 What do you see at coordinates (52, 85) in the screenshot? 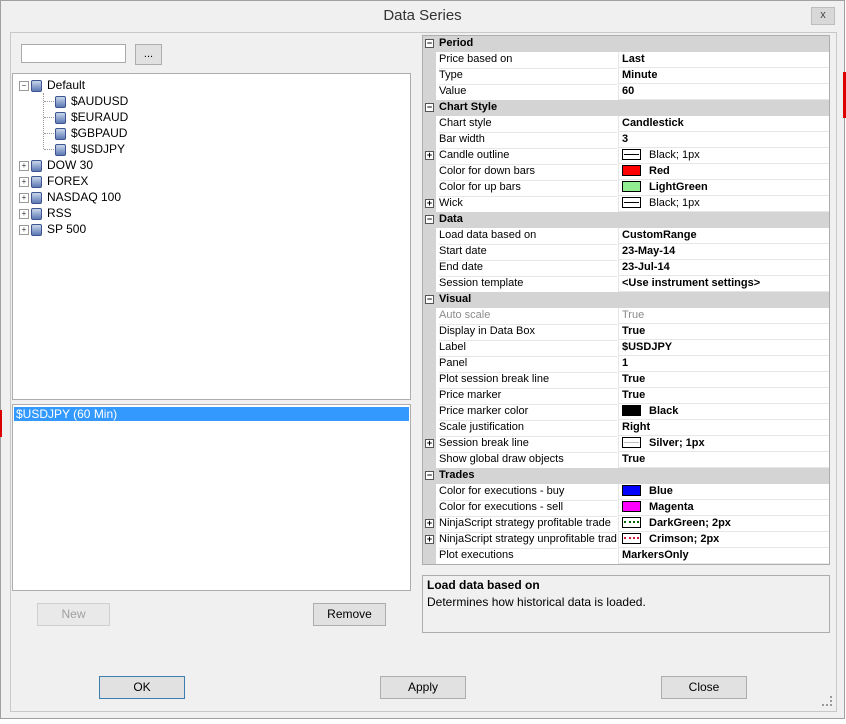
I see `tree-node: − Default` at bounding box center [52, 85].